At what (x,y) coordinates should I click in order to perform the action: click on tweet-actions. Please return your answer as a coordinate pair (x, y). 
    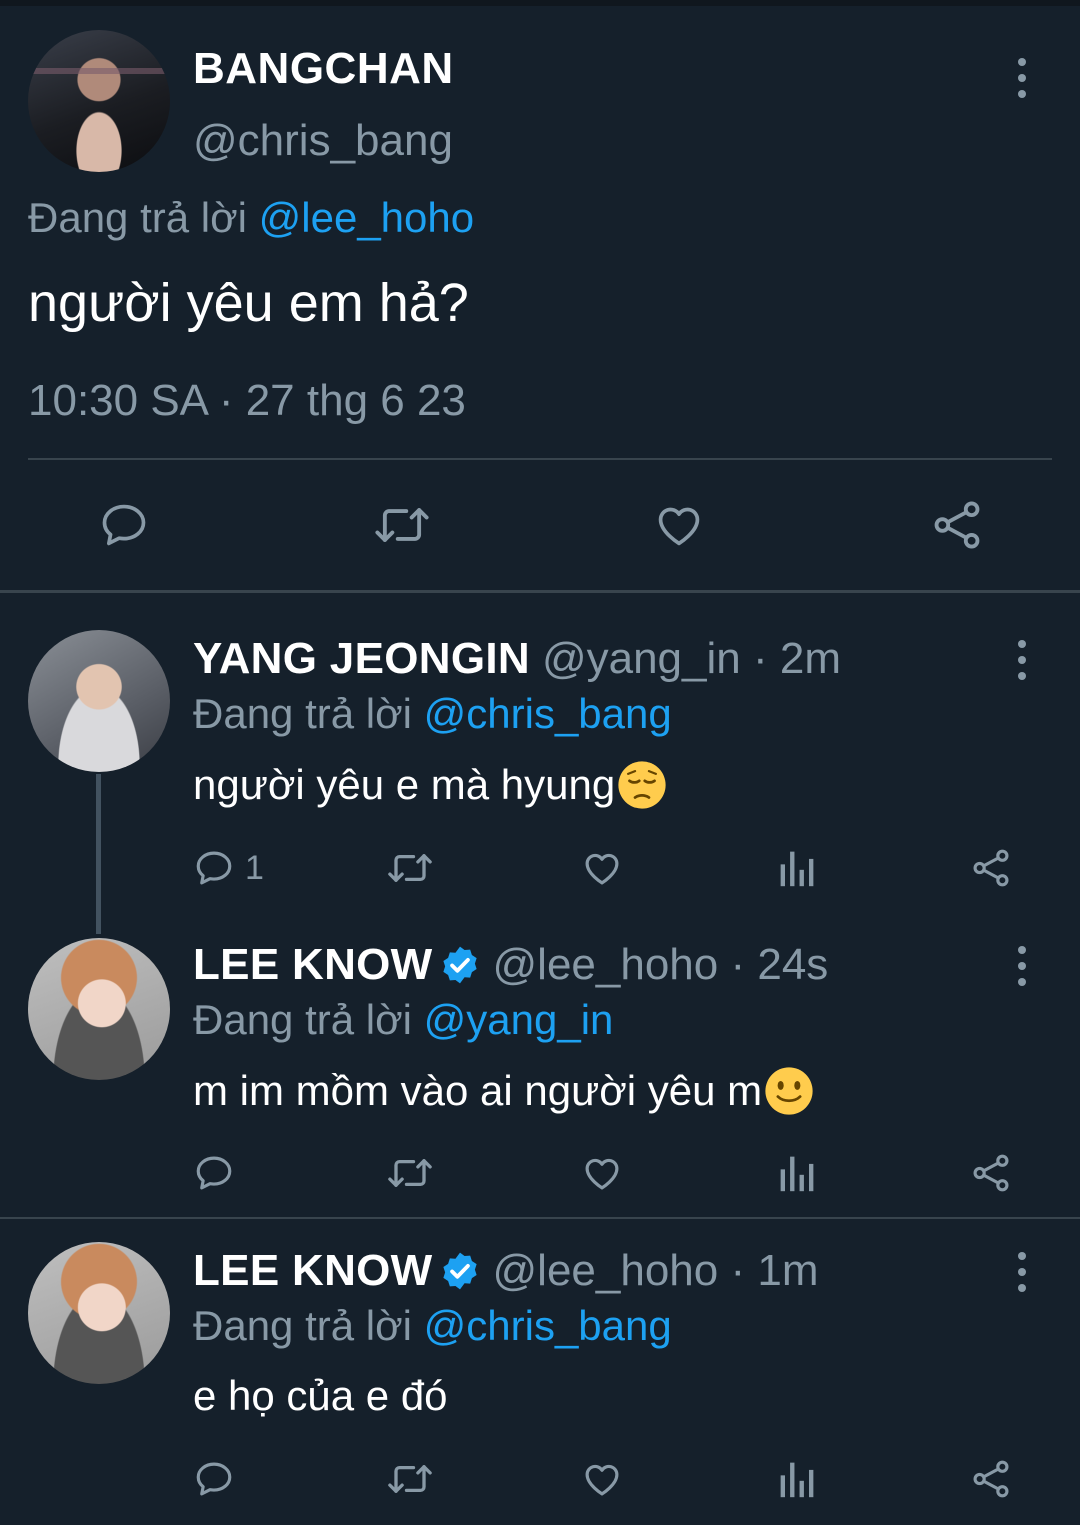
    Looking at the image, I should click on (540, 525).